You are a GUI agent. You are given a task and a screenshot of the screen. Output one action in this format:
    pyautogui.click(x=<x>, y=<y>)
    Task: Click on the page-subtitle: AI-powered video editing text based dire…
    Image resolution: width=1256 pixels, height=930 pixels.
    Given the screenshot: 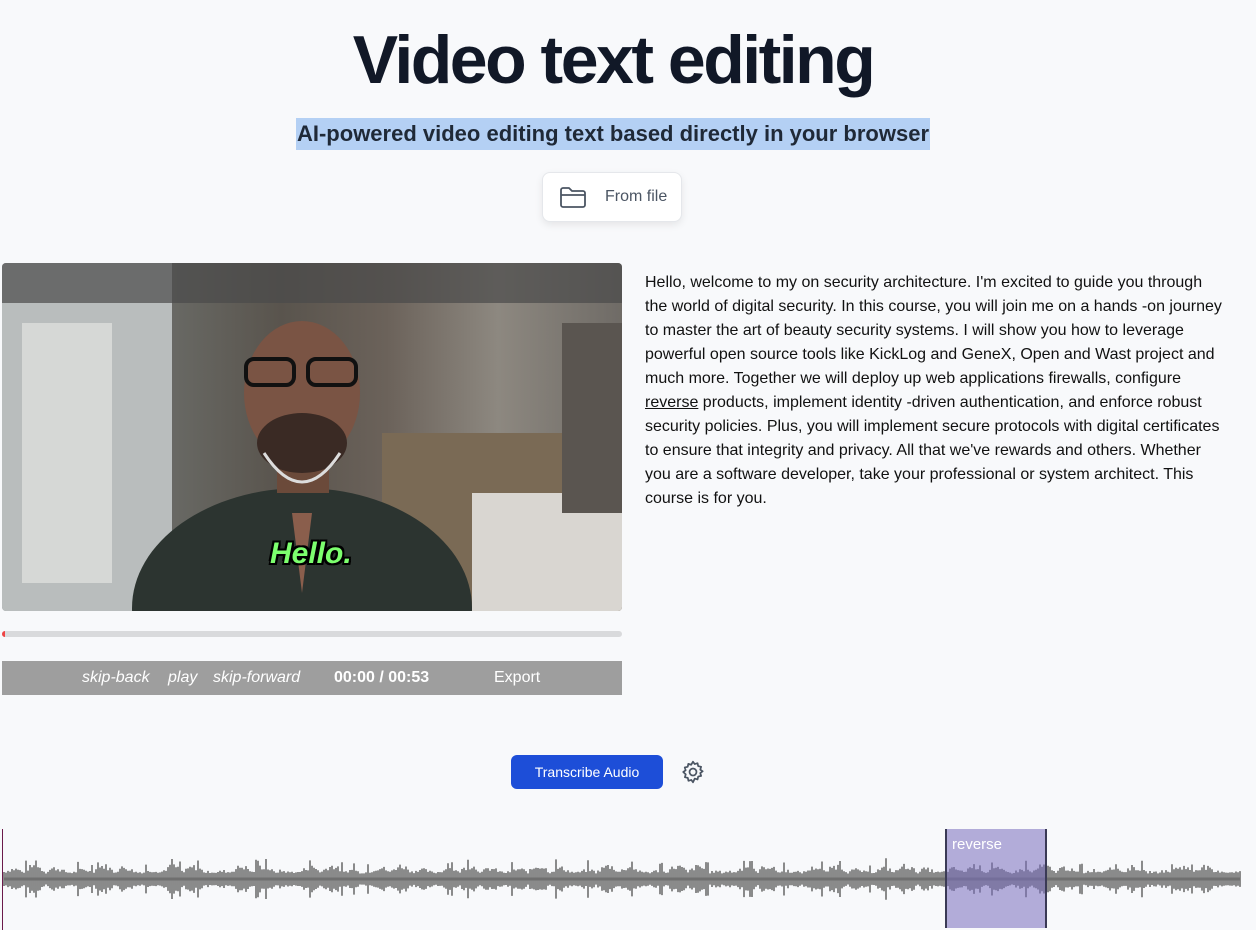 What is the action you would take?
    pyautogui.click(x=613, y=134)
    